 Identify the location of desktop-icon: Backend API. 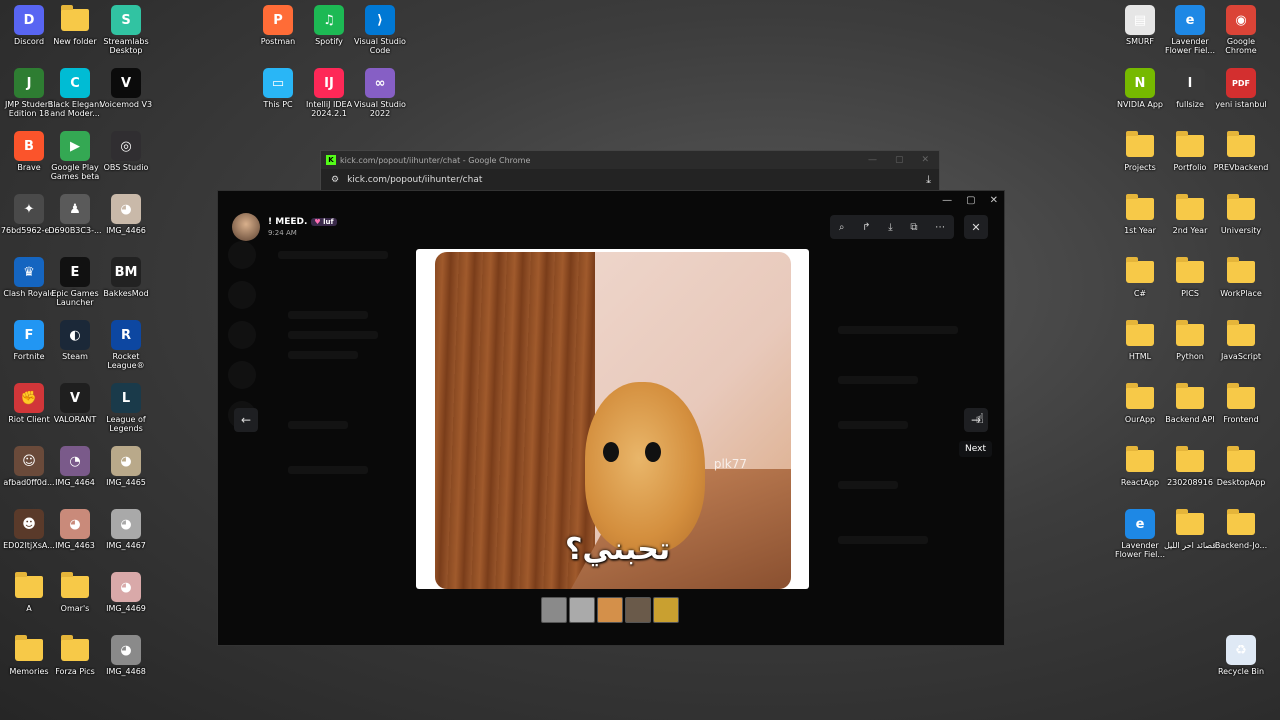
(1190, 403).